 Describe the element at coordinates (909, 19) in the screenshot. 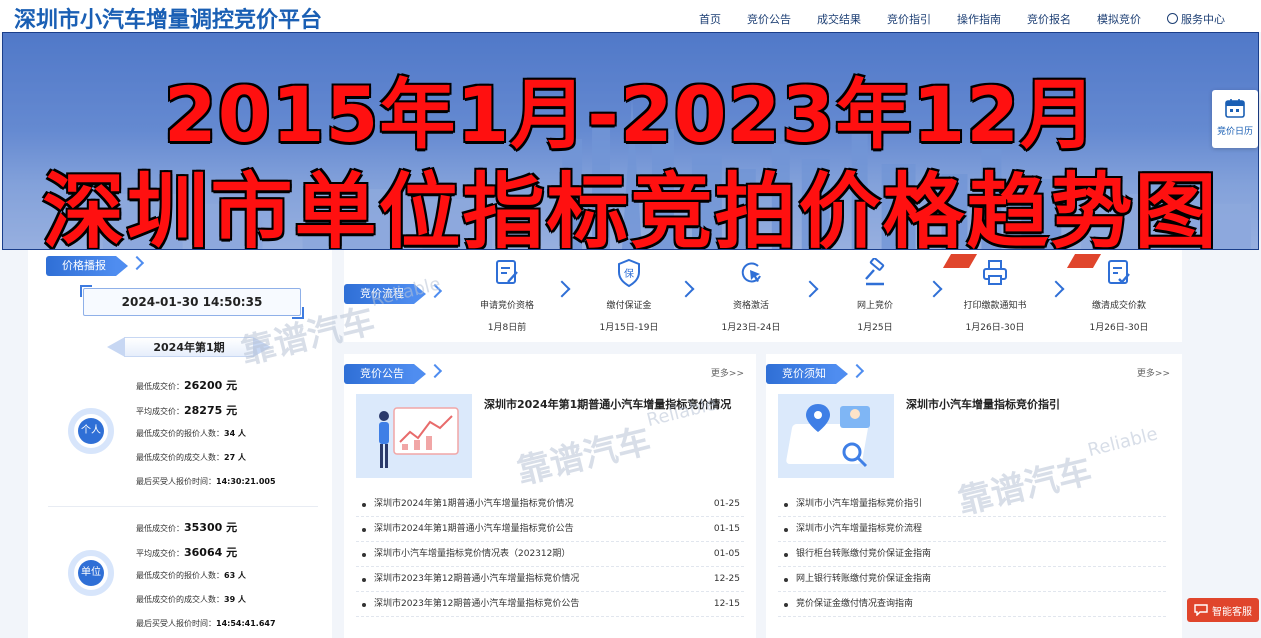

I see `nav-guide: 竞价指引` at that location.